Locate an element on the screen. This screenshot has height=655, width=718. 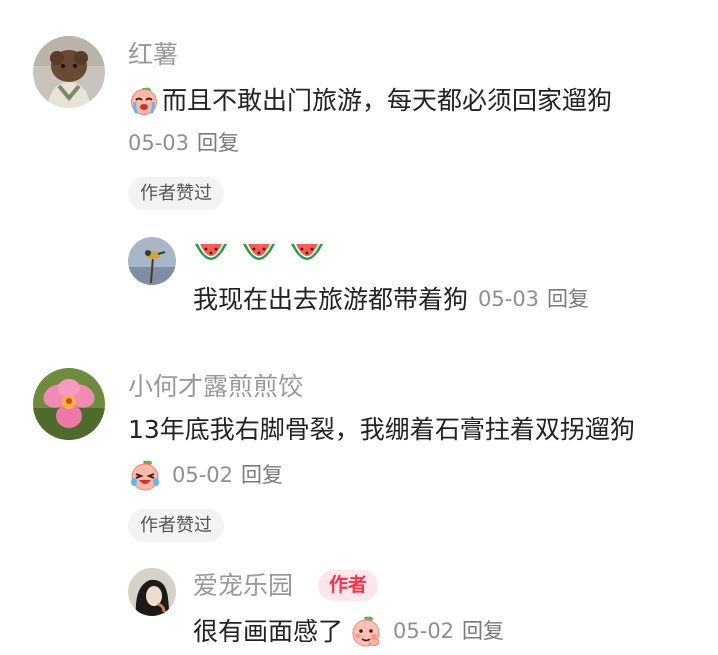
comment-date: 05-02 is located at coordinates (203, 474).